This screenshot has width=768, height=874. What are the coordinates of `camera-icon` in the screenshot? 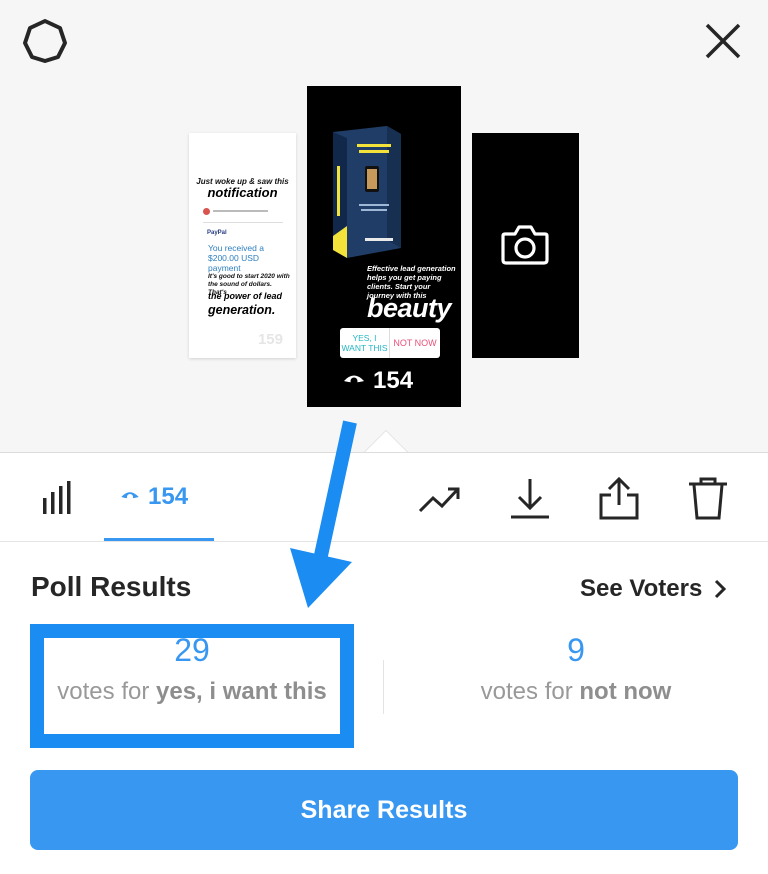 It's located at (525, 244).